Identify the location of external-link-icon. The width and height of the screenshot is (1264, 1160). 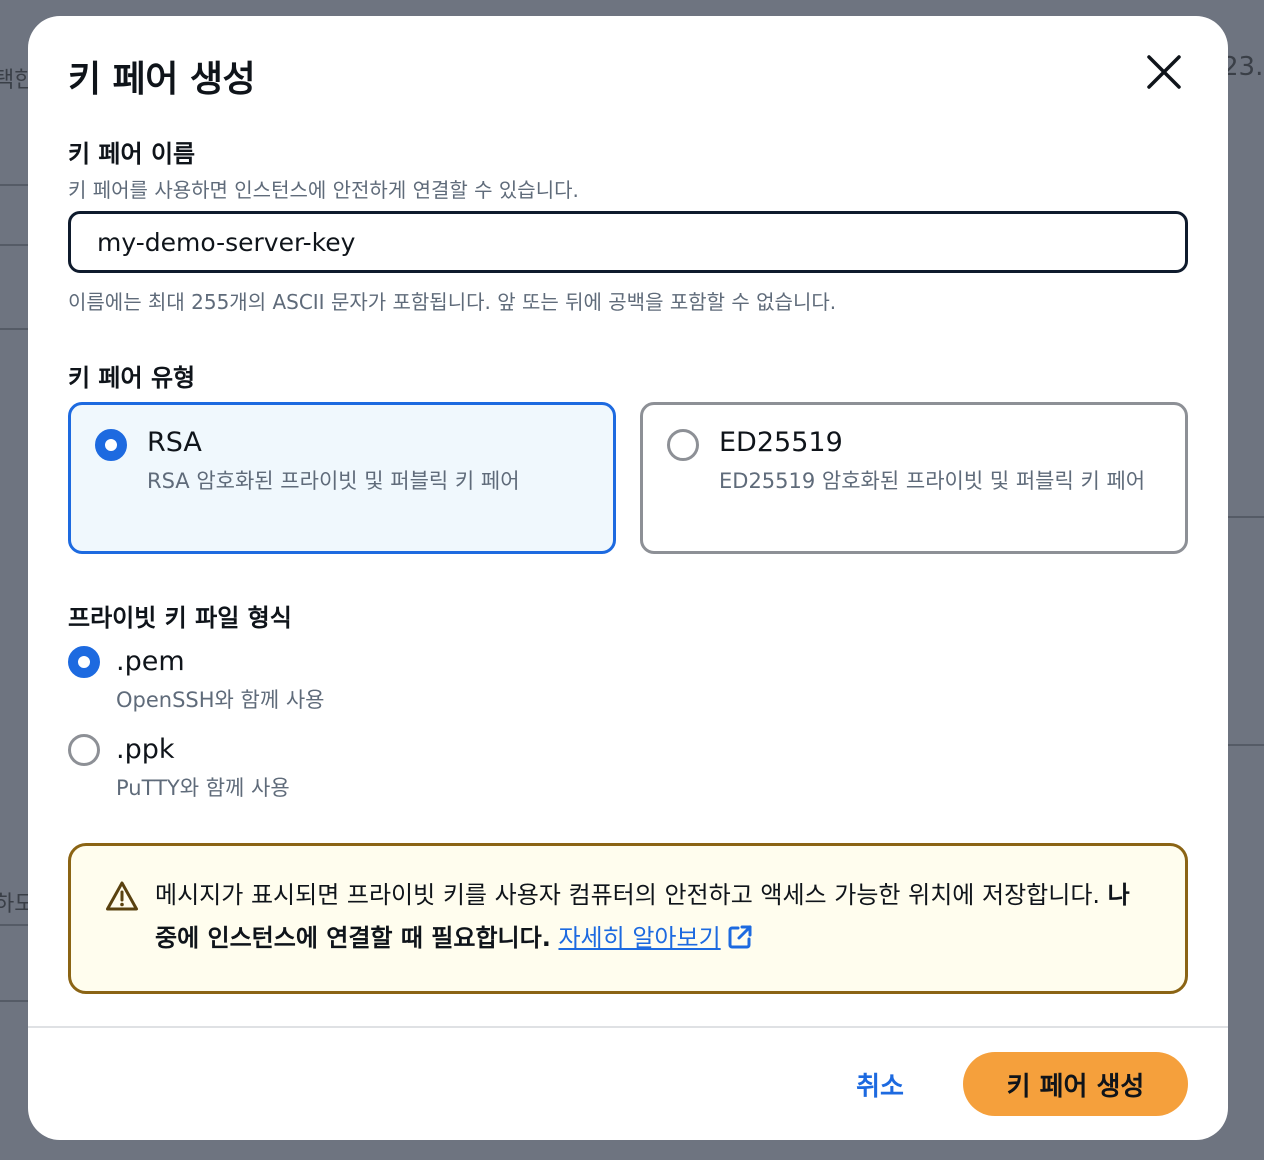
(740, 937).